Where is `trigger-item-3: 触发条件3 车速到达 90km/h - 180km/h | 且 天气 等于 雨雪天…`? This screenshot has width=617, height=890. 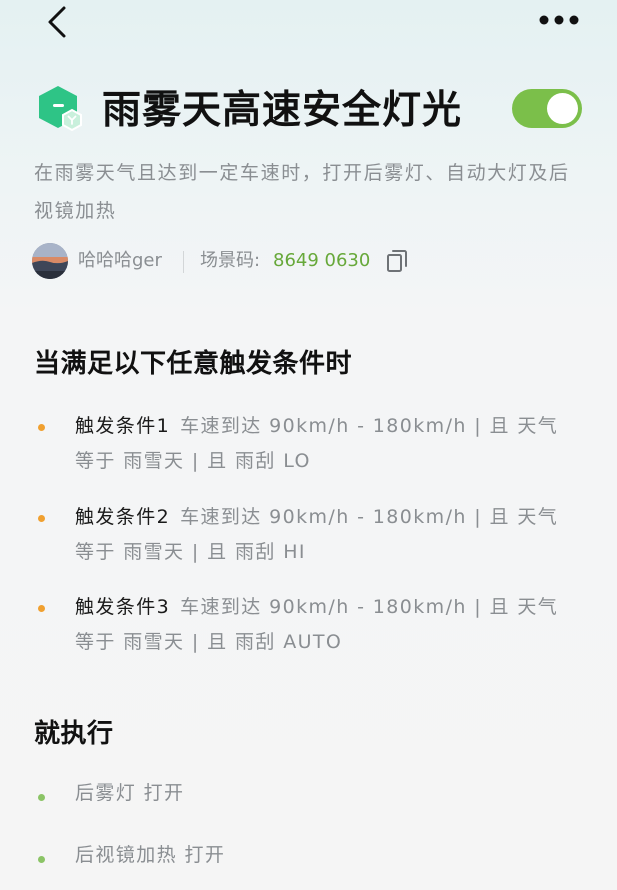
trigger-item-3: 触发条件3 车速到达 90km/h - 180km/h | 且 天气 等于 雨雪天… is located at coordinates (325, 625).